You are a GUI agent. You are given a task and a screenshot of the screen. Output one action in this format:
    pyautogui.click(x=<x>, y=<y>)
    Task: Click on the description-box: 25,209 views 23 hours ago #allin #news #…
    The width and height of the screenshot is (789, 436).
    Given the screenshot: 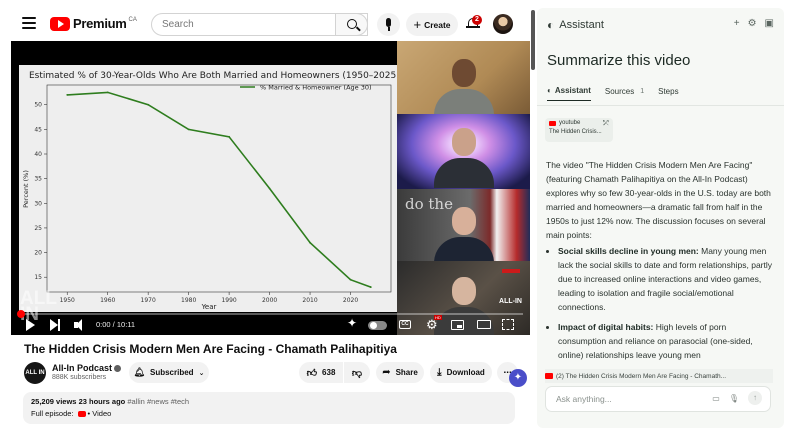 What is the action you would take?
    pyautogui.click(x=269, y=408)
    